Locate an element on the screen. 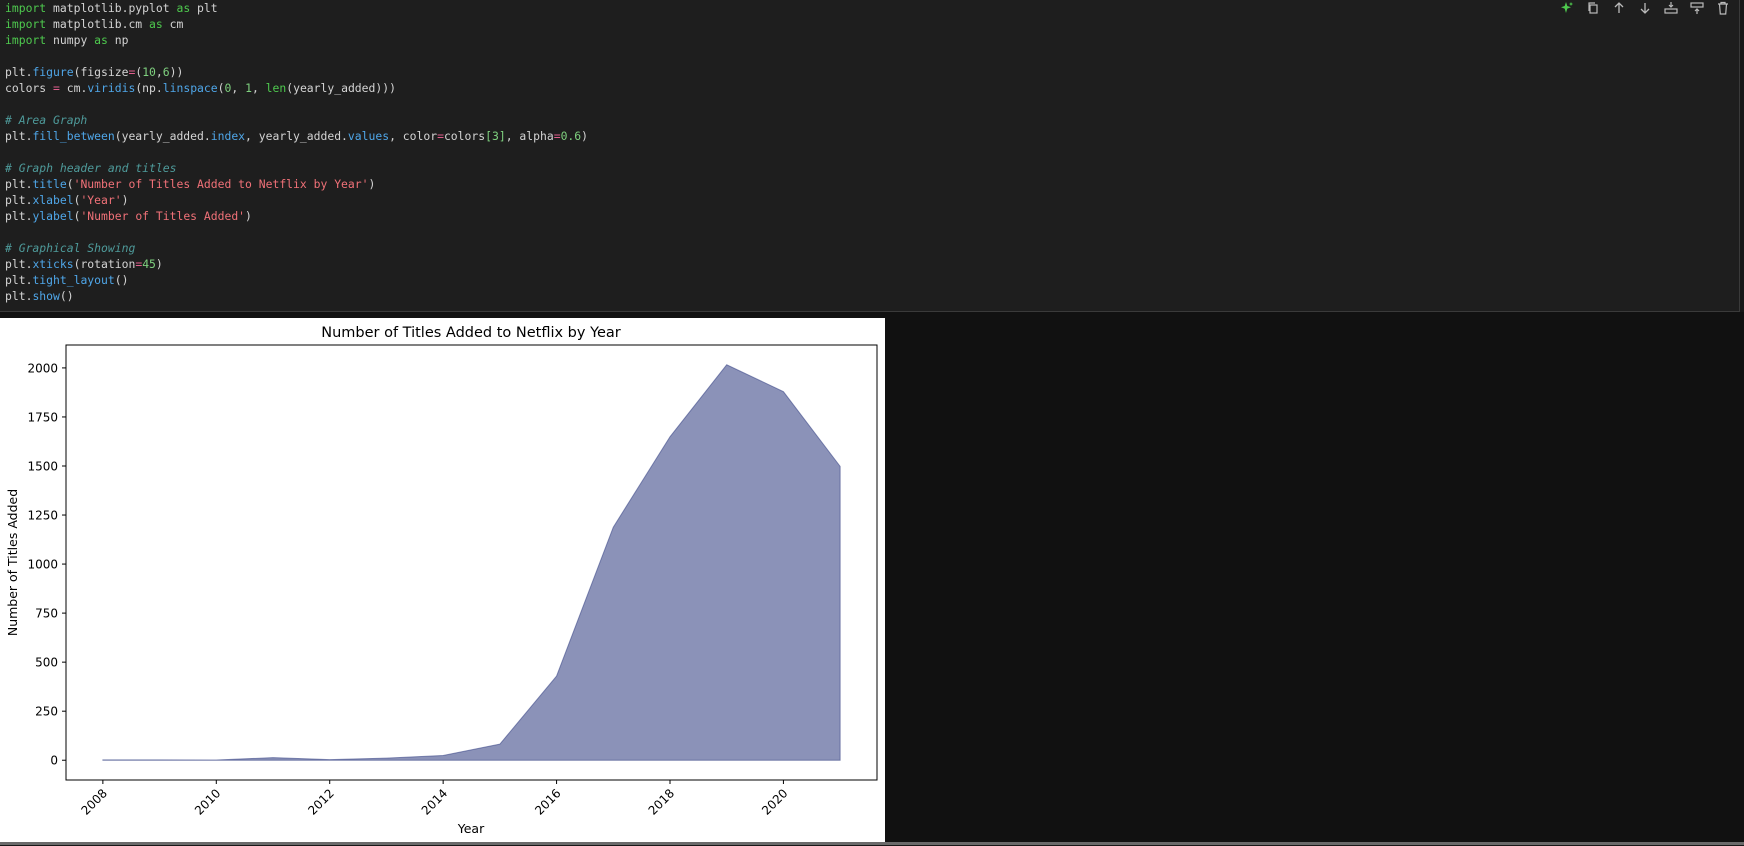 The width and height of the screenshot is (1744, 846). code-line-3: import numpy as np is located at coordinates (66, 40).